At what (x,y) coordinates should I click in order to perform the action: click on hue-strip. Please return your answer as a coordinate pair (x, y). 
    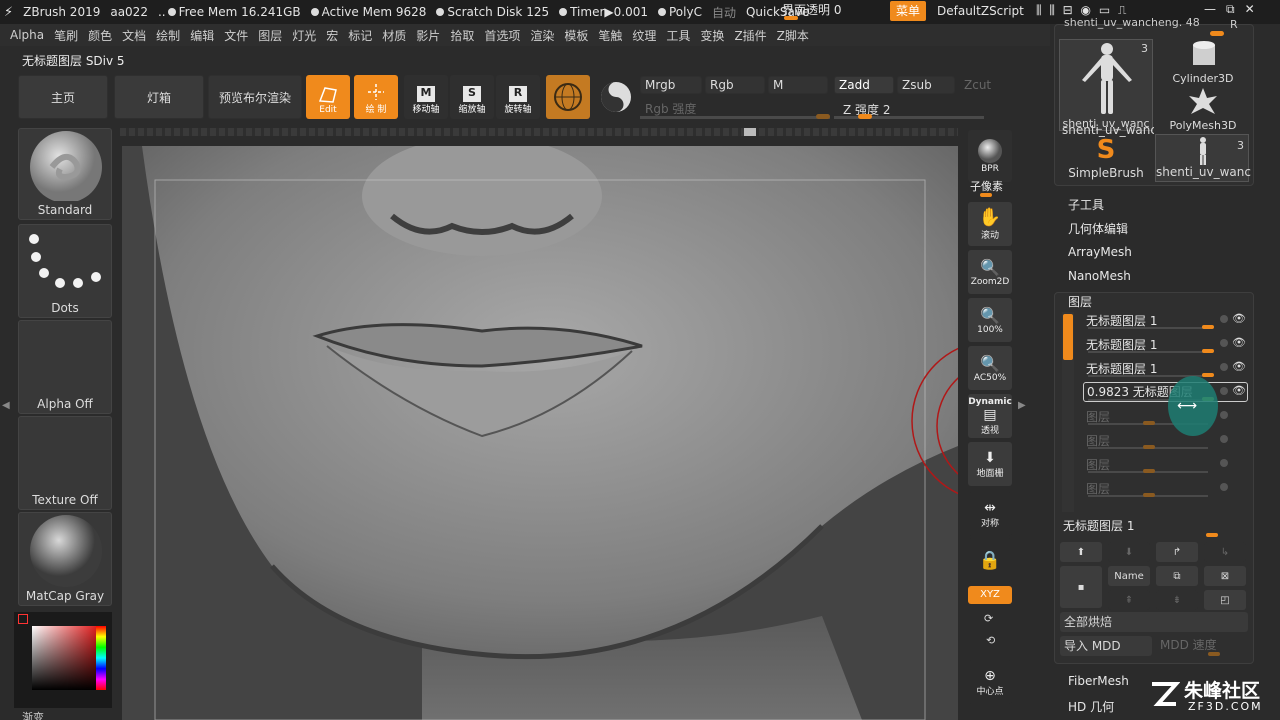
    Looking at the image, I should click on (101, 658).